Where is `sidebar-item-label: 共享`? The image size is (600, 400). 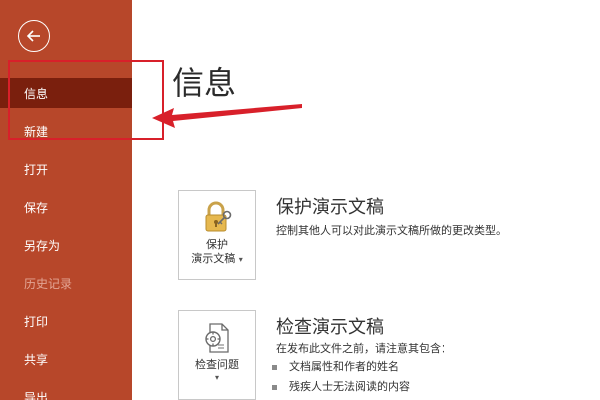
sidebar-item-label: 共享 is located at coordinates (36, 359).